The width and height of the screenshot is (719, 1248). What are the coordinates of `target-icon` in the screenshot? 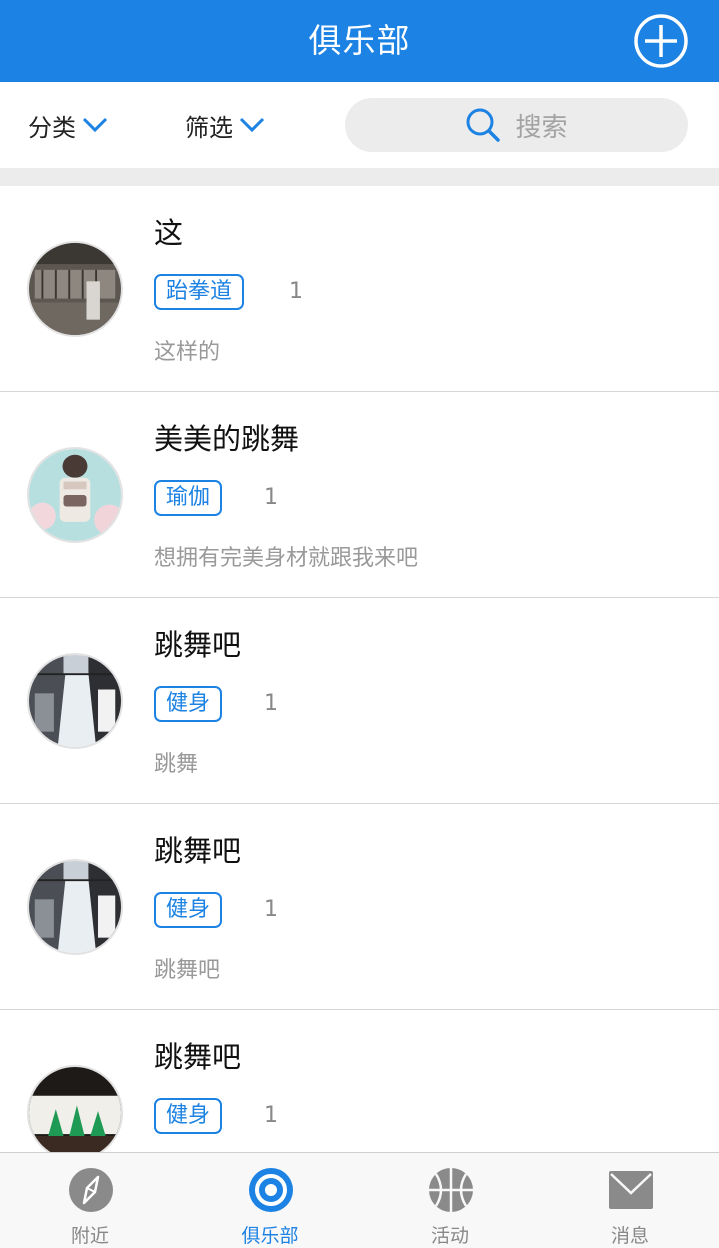 It's located at (271, 1190).